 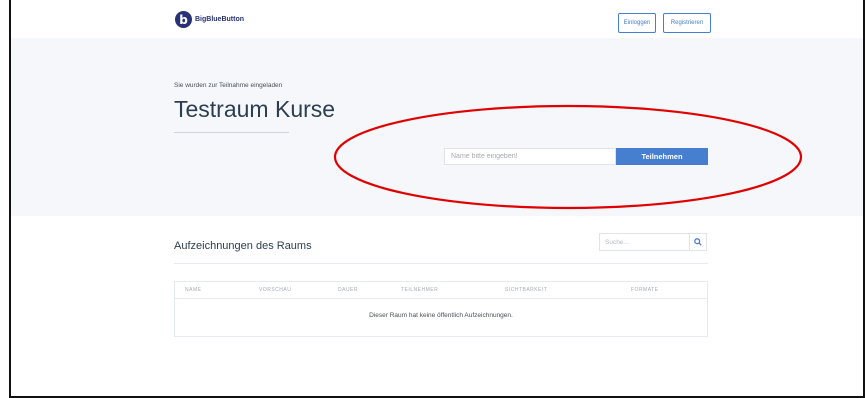 What do you see at coordinates (645, 290) in the screenshot?
I see `column-header-formats: FORMATE` at bounding box center [645, 290].